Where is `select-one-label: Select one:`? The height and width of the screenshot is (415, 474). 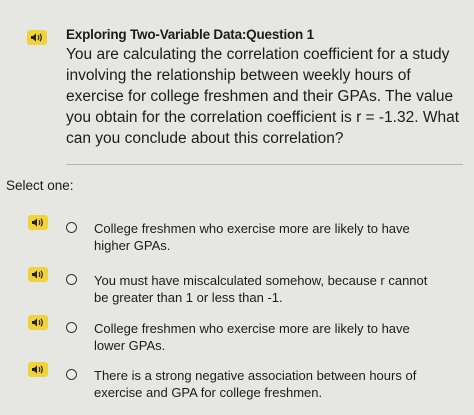 select-one-label: Select one: is located at coordinates (40, 185).